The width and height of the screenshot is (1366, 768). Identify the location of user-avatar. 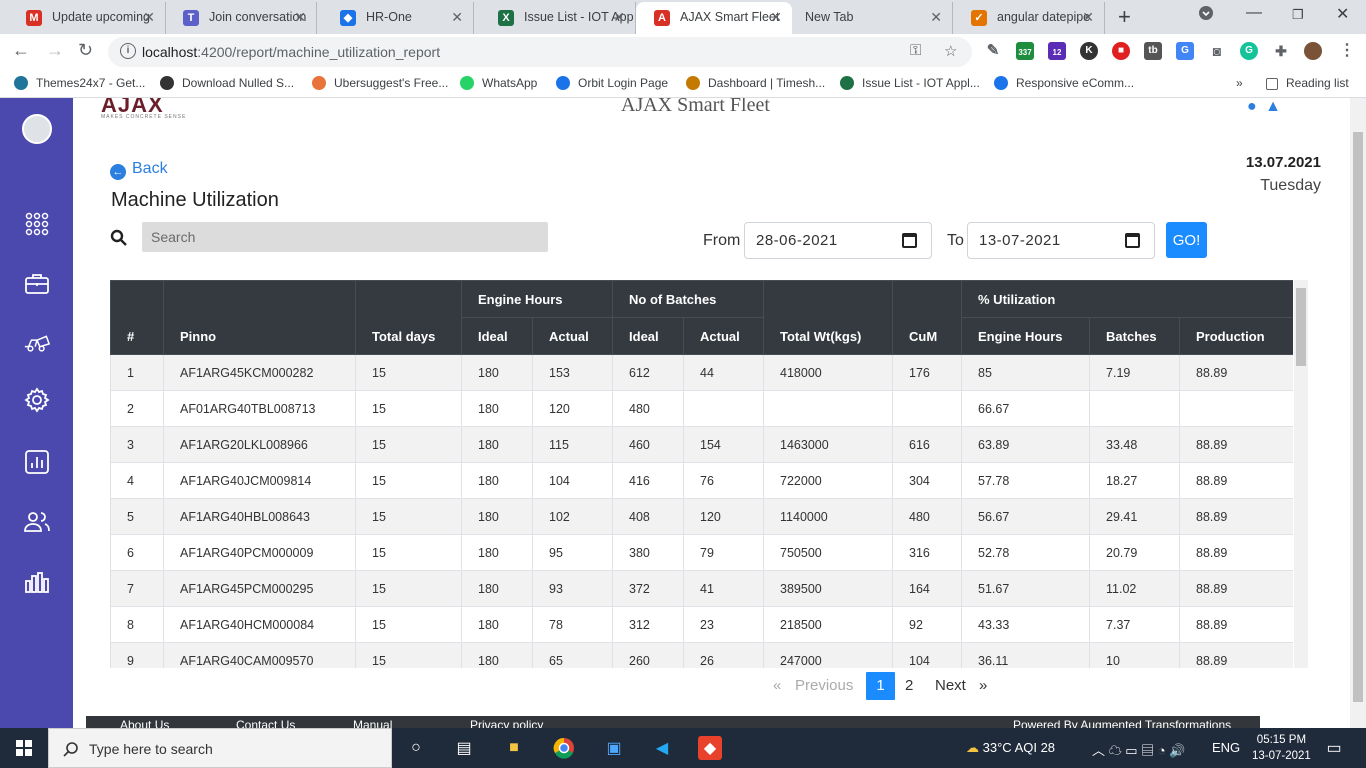
(37, 129).